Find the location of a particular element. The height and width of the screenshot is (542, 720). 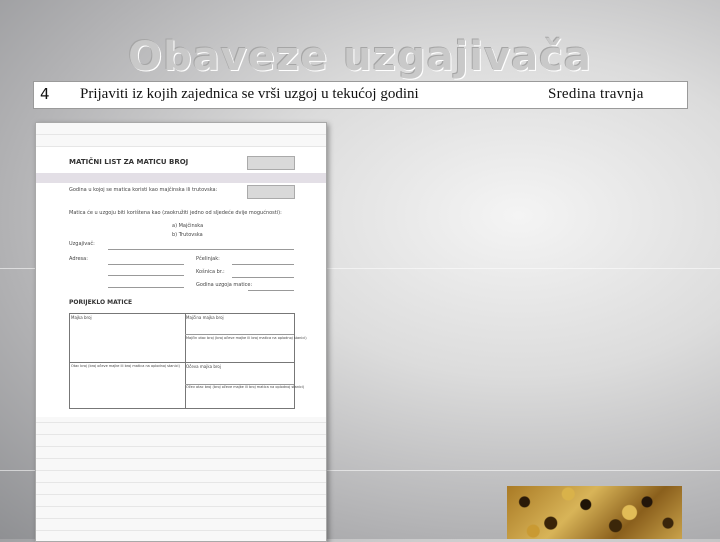

cell-fathers-mother: Očeva majka broj is located at coordinates (203, 366).